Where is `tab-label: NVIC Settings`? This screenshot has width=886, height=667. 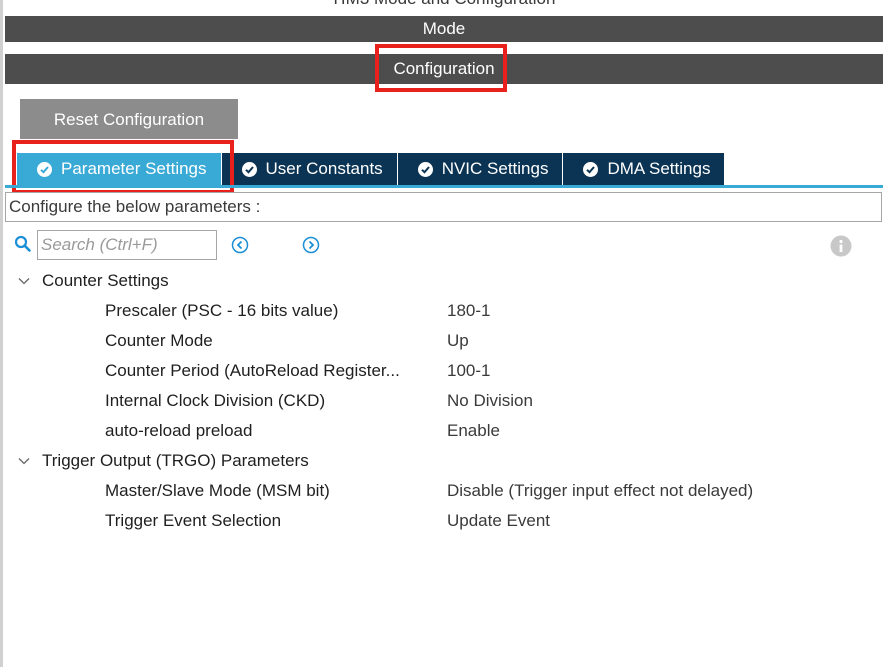
tab-label: NVIC Settings is located at coordinates (495, 168).